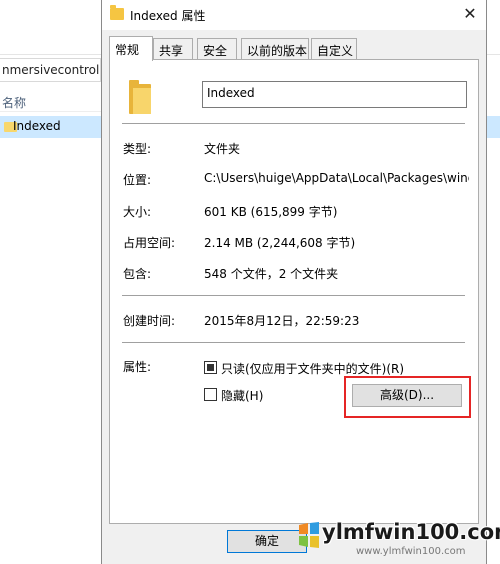  I want to click on hidden-checkbox-label: 隐藏(H), so click(242, 395).